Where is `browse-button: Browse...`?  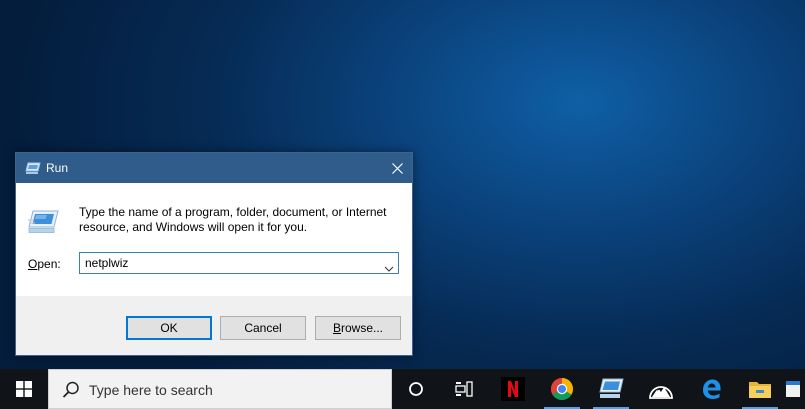
browse-button: Browse... is located at coordinates (358, 328).